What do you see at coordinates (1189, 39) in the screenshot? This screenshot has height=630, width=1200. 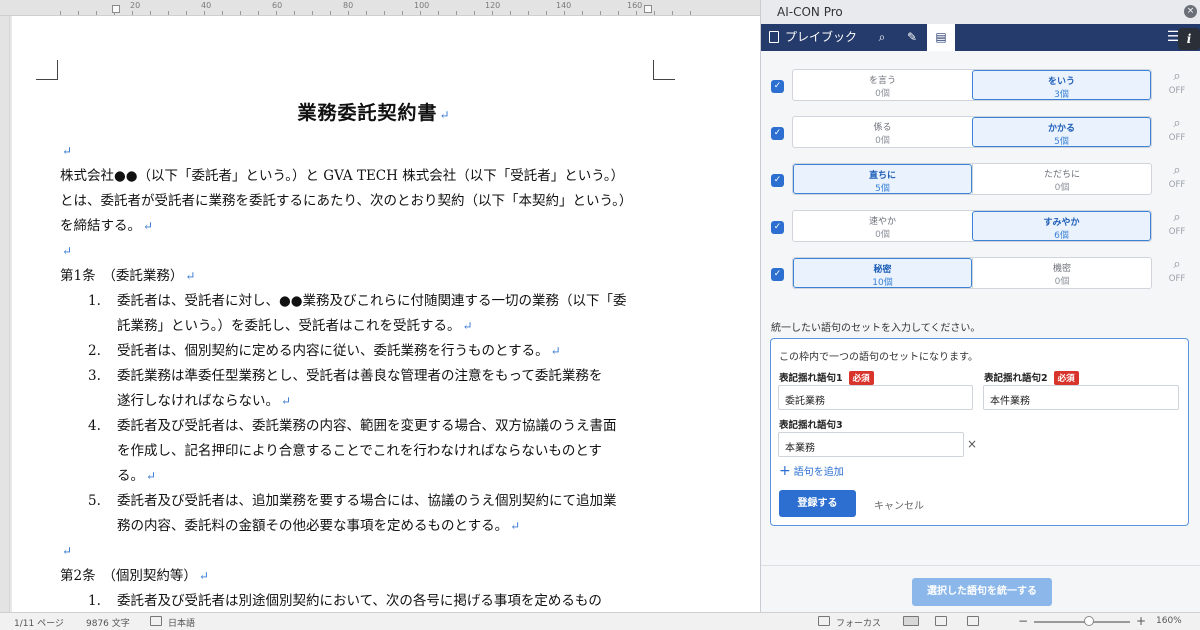 I see `info-icon: i` at bounding box center [1189, 39].